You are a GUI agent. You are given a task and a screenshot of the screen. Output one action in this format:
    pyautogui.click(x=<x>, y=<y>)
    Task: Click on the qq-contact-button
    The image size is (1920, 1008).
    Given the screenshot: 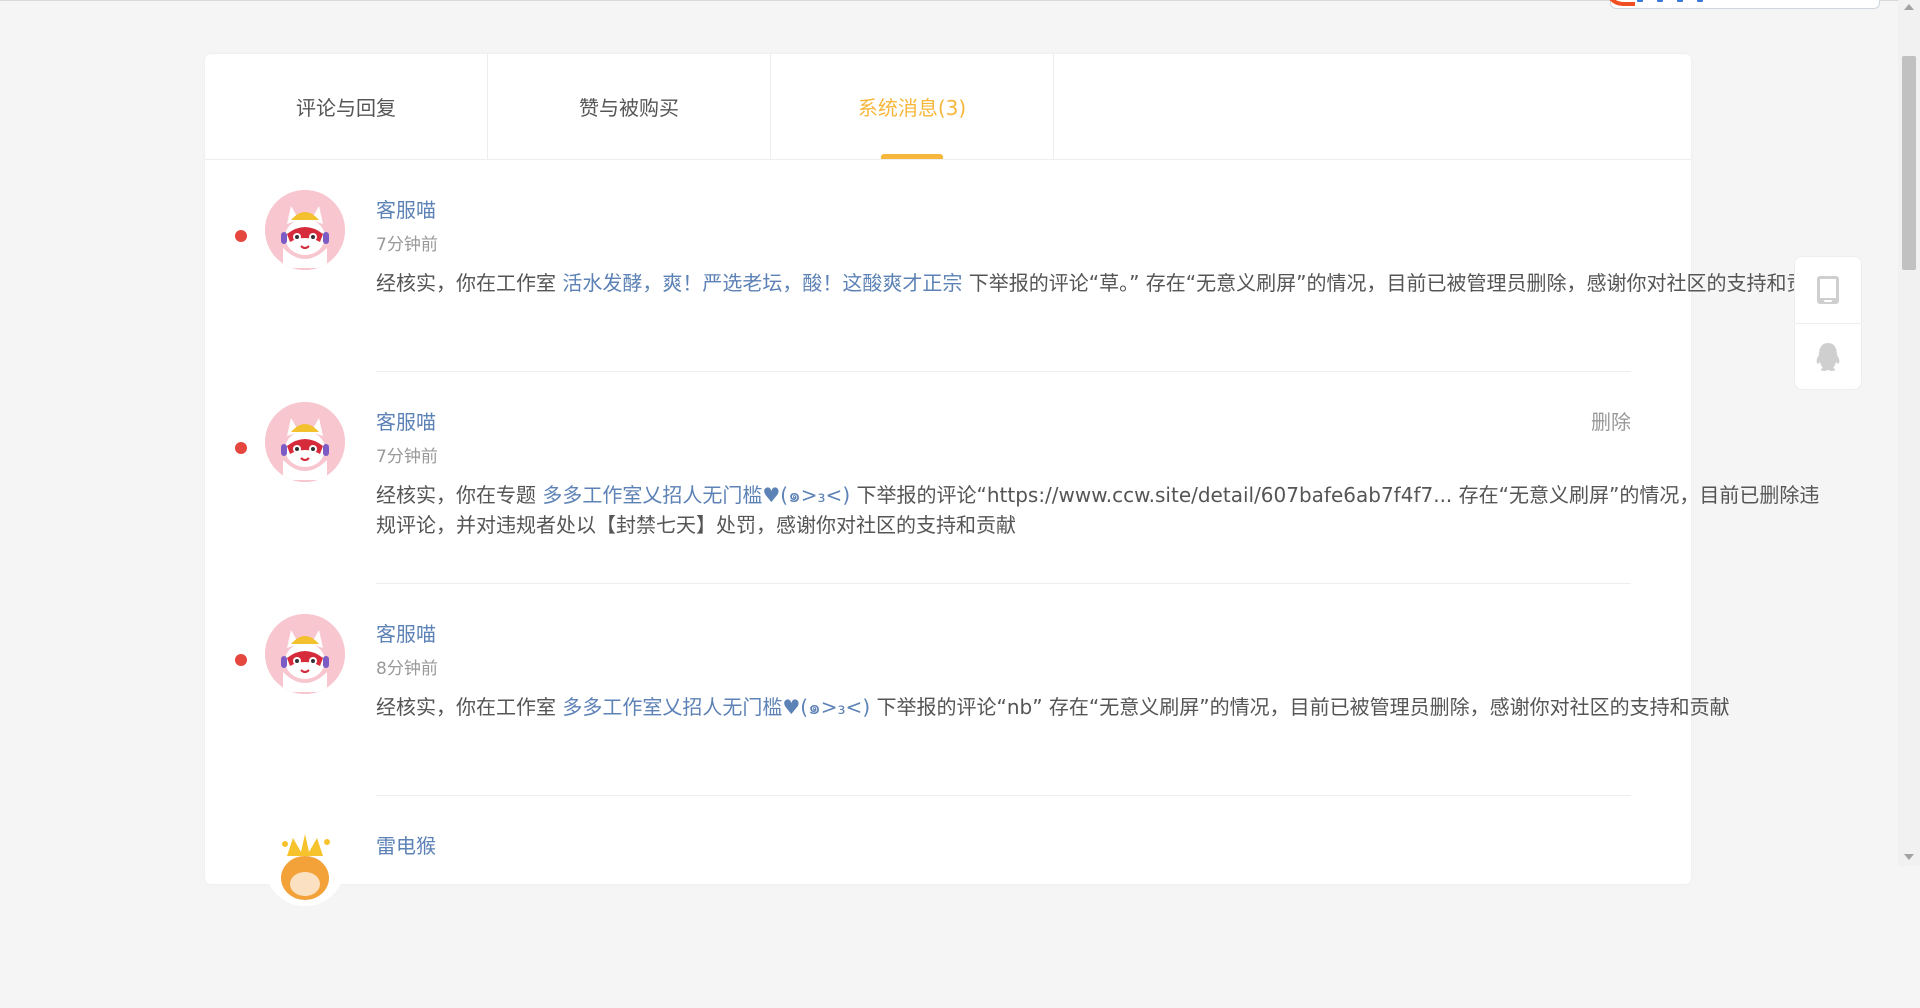 What is the action you would take?
    pyautogui.click(x=1828, y=356)
    